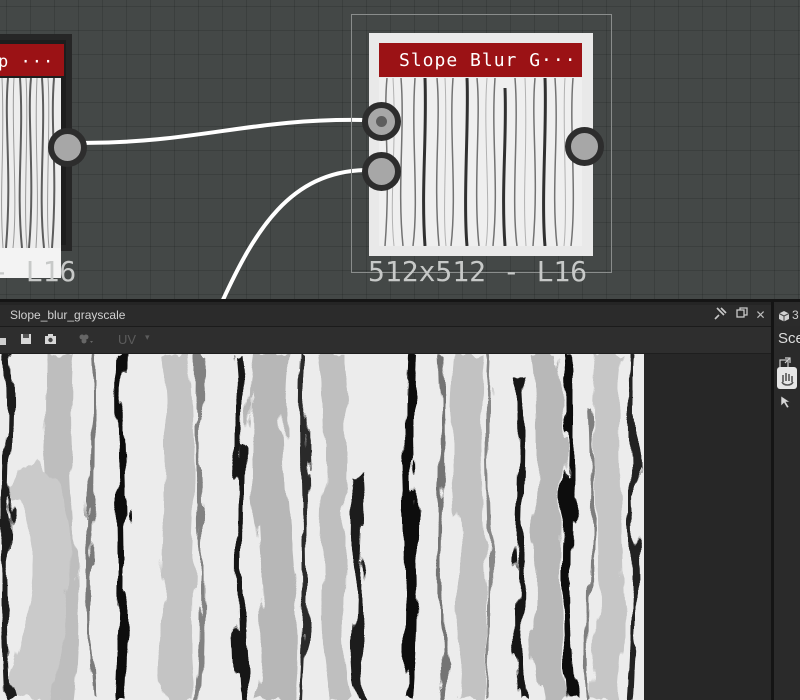 This screenshot has width=800, height=700. What do you see at coordinates (760, 315) in the screenshot?
I see `close-icon: ✕` at bounding box center [760, 315].